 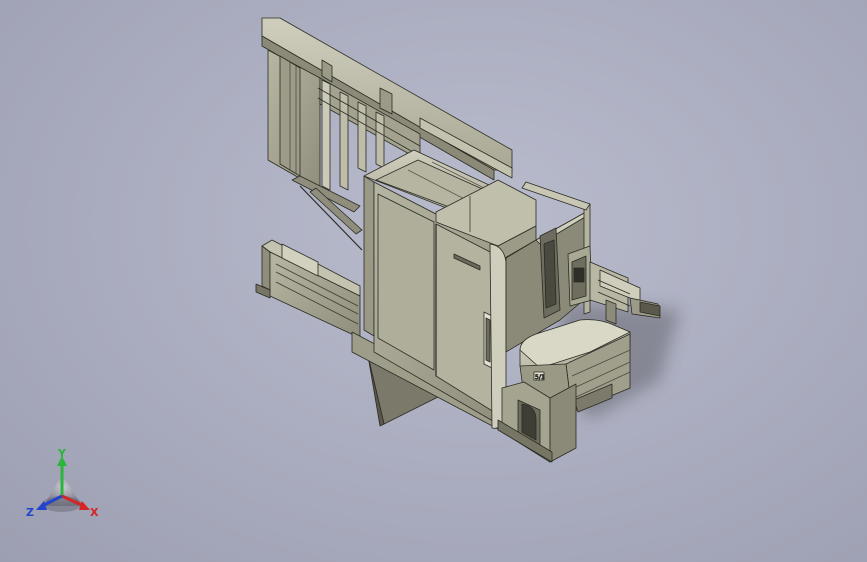 I want to click on z-axis-label: Z, so click(x=30, y=512).